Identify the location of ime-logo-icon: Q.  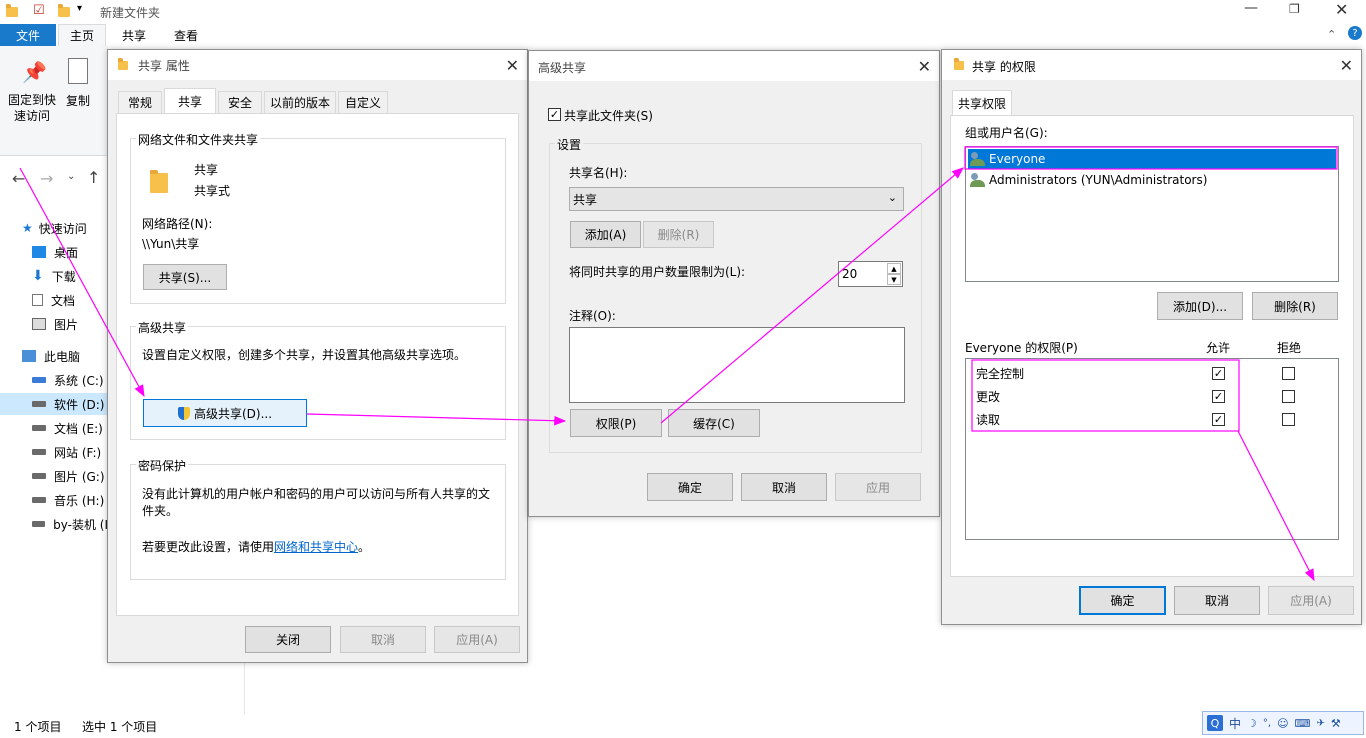
(1215, 723).